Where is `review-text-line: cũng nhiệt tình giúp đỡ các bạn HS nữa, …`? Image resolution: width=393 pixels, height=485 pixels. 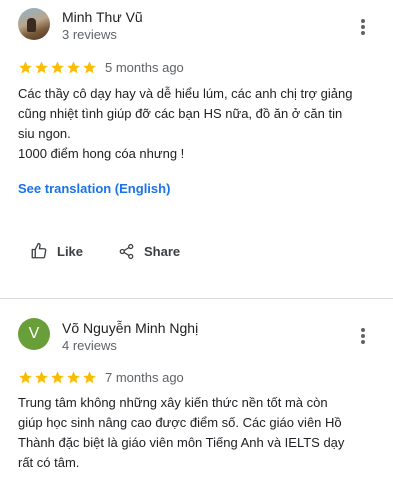
review-text-line: cũng nhiệt tình giúp đỡ các bạn HS nữa, … is located at coordinates (180, 113).